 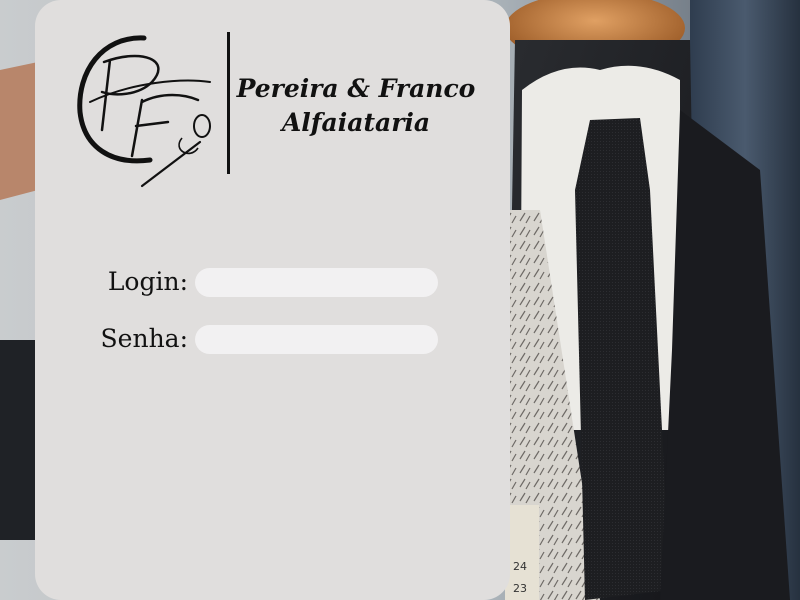 What do you see at coordinates (356, 88) in the screenshot?
I see `brand-name-line1: Pereira & Franco` at bounding box center [356, 88].